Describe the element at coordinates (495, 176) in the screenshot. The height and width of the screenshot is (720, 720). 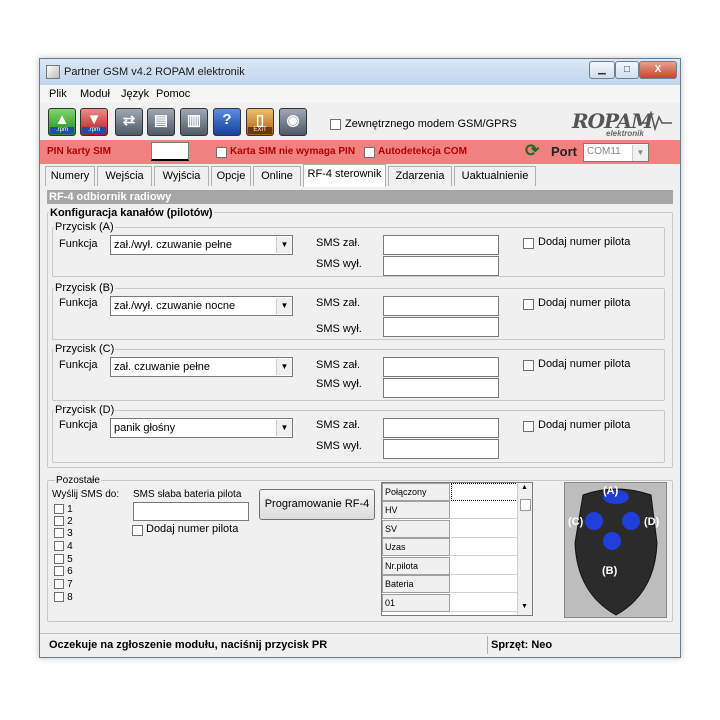
I see `tab-uaktualnienie: Uaktualnienie` at that location.